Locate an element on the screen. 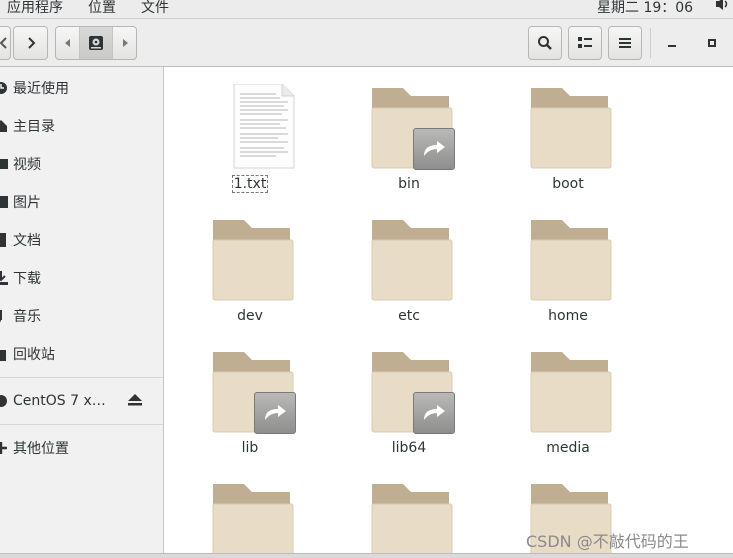 This screenshot has width=733, height=558. hard-disk-icon is located at coordinates (96, 43).